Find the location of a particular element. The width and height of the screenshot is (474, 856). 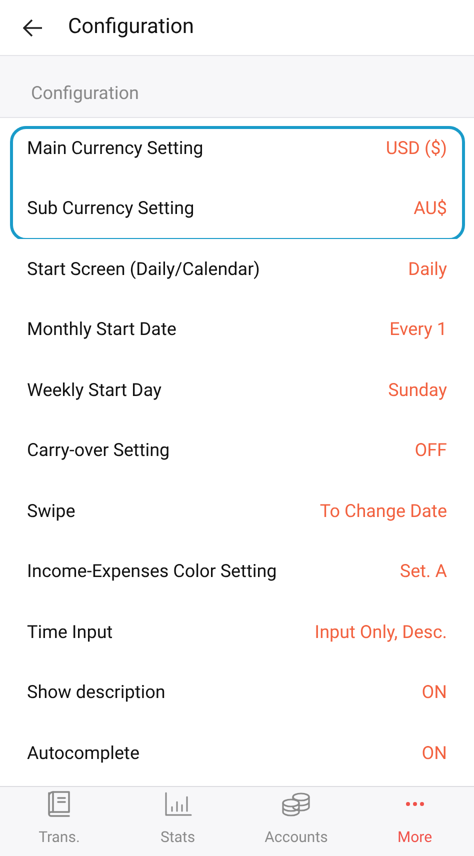

setting-value: USD ($) is located at coordinates (416, 148).